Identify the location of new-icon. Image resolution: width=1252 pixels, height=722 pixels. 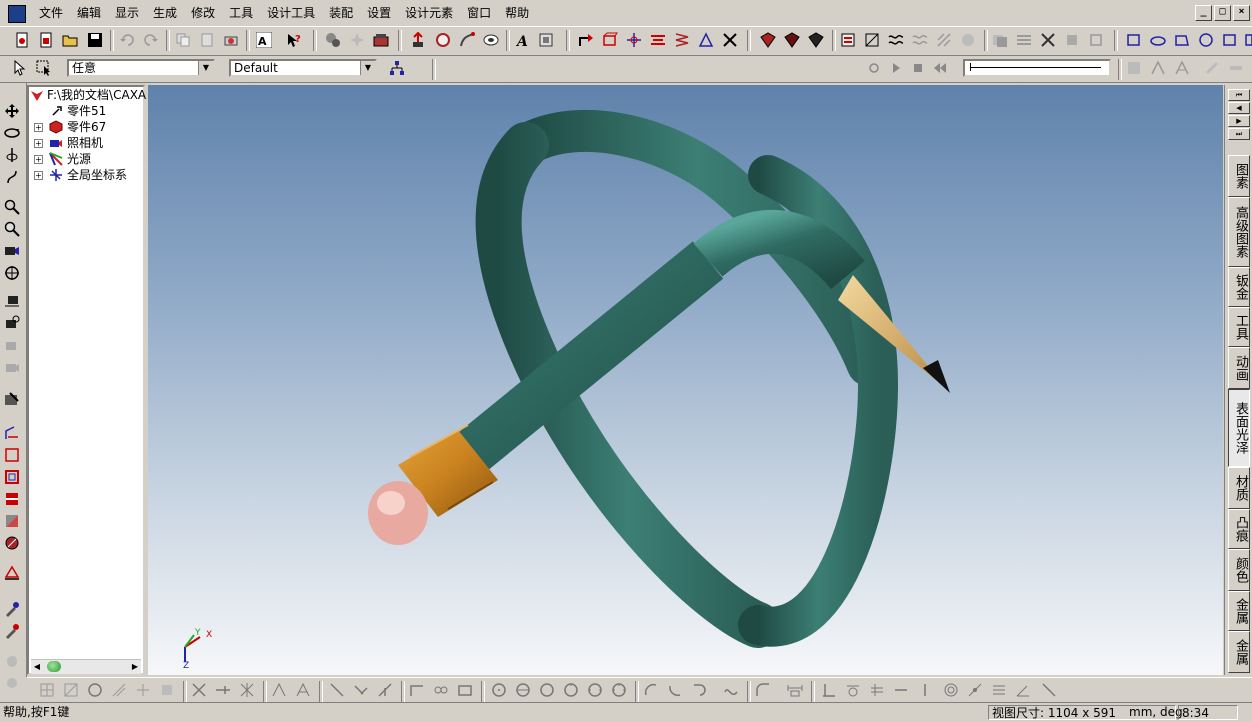
(22, 40).